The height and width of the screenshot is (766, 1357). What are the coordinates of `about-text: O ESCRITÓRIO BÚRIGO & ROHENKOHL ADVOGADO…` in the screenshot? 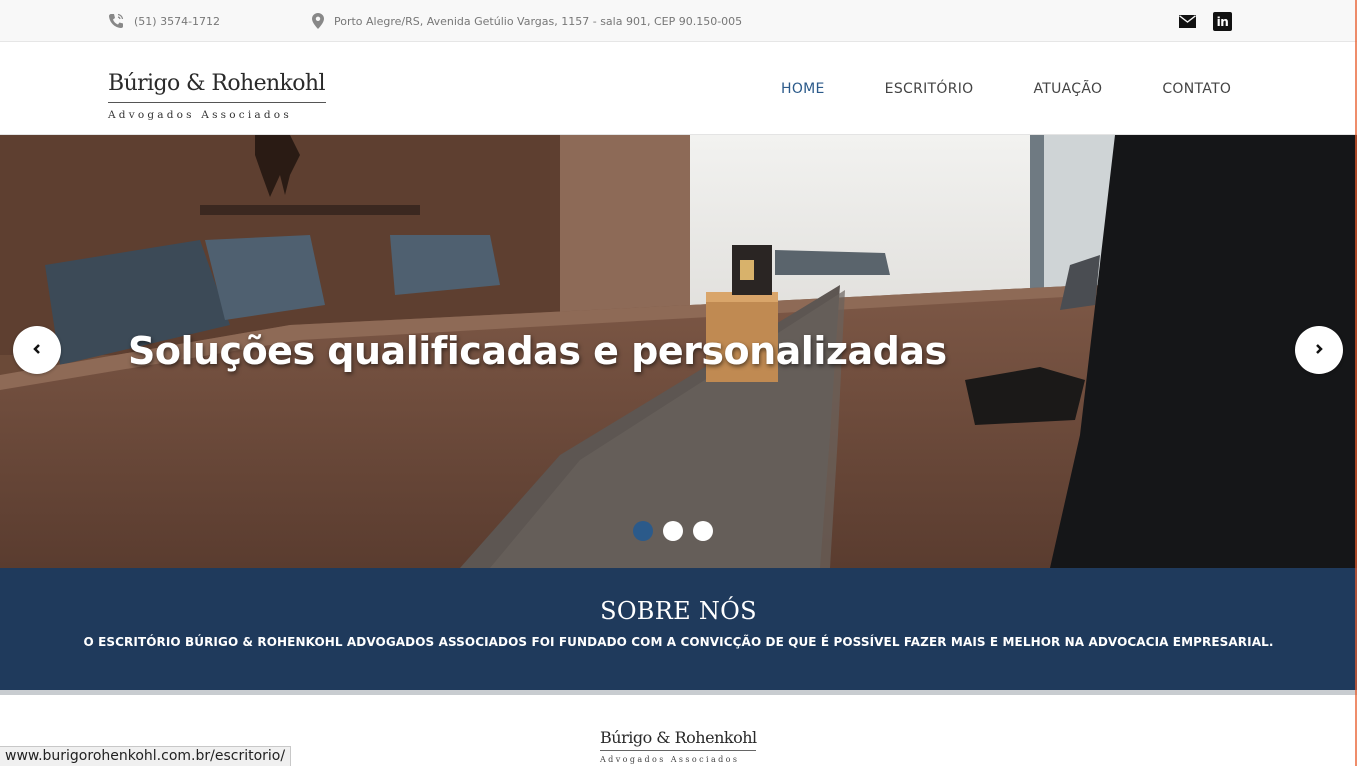 It's located at (678, 642).